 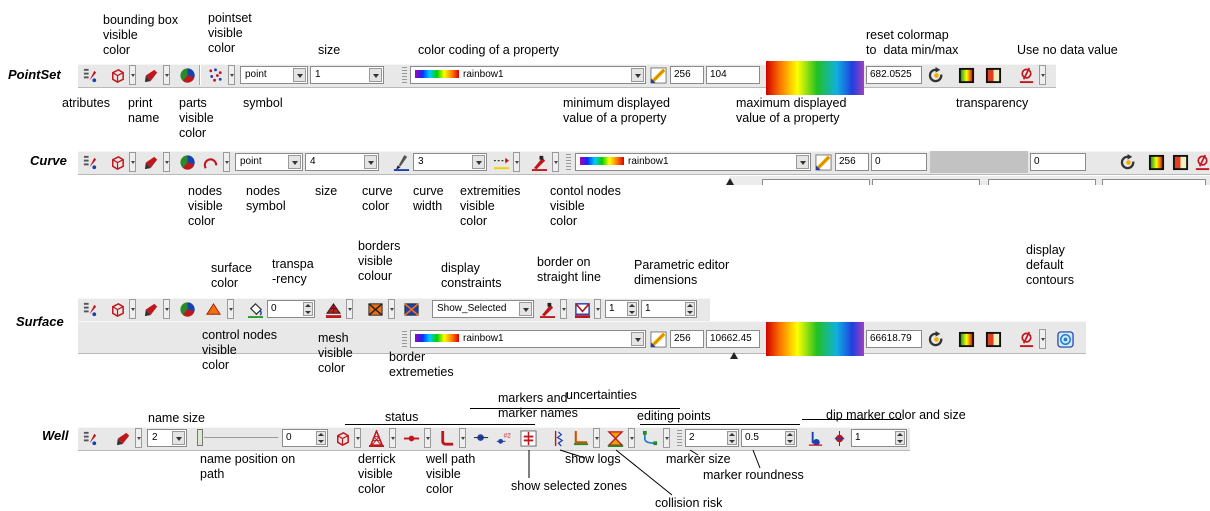 I want to click on pointset-color-button, so click(x=215, y=75).